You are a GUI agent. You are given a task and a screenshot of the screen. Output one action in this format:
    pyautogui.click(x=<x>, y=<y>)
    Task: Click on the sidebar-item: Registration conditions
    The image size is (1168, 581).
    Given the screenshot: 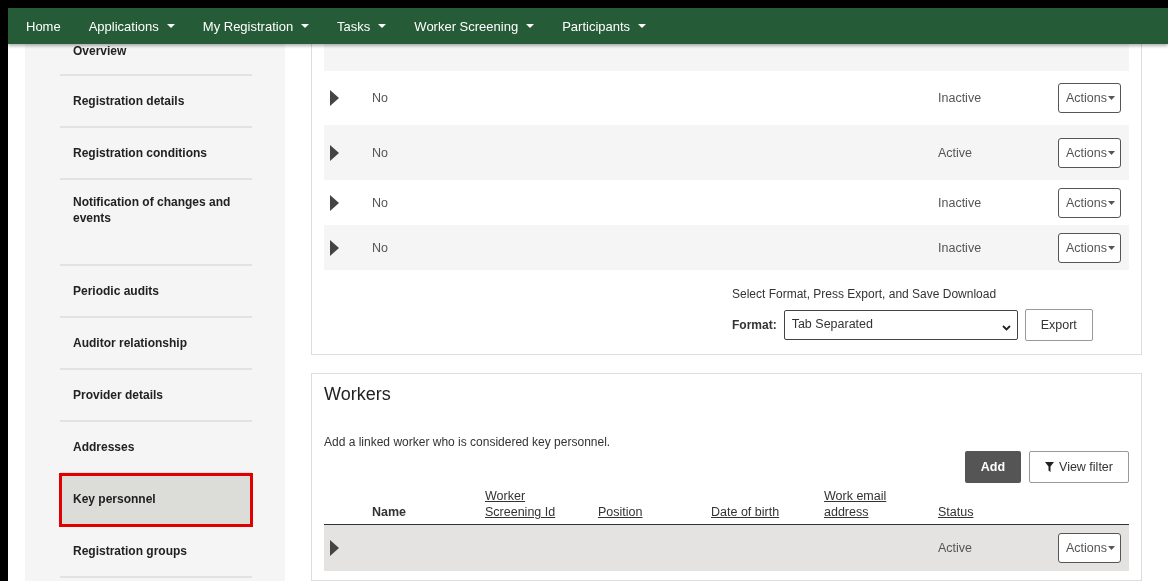 What is the action you would take?
    pyautogui.click(x=156, y=154)
    